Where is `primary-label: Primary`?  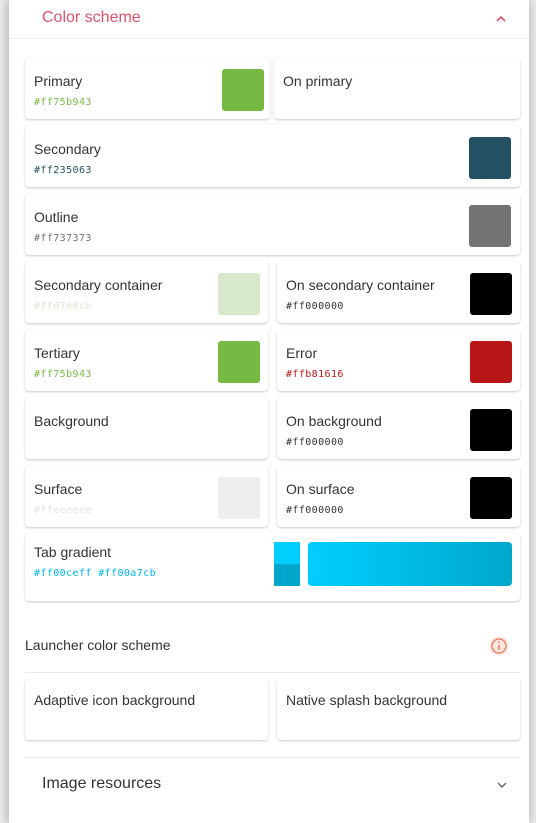
primary-label: Primary is located at coordinates (58, 81).